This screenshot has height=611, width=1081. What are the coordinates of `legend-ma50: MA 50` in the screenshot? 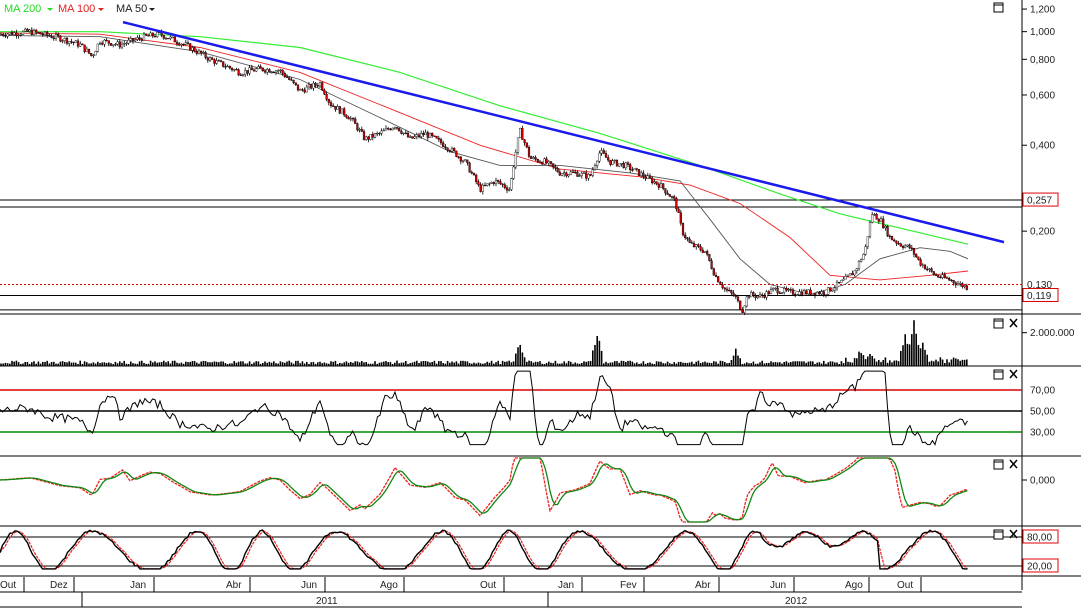 It's located at (131, 9).